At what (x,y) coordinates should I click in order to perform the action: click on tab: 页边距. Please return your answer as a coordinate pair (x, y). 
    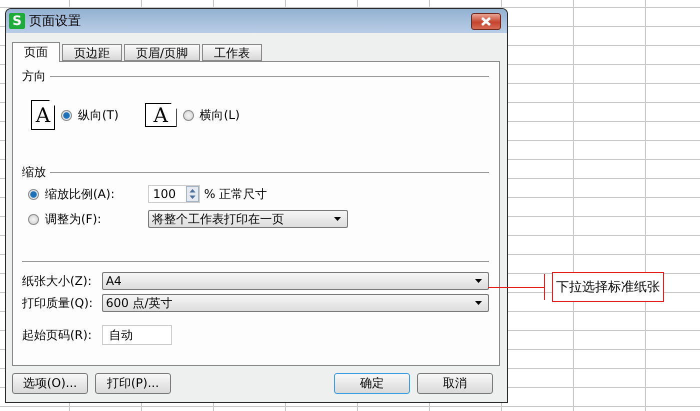
    Looking at the image, I should click on (92, 52).